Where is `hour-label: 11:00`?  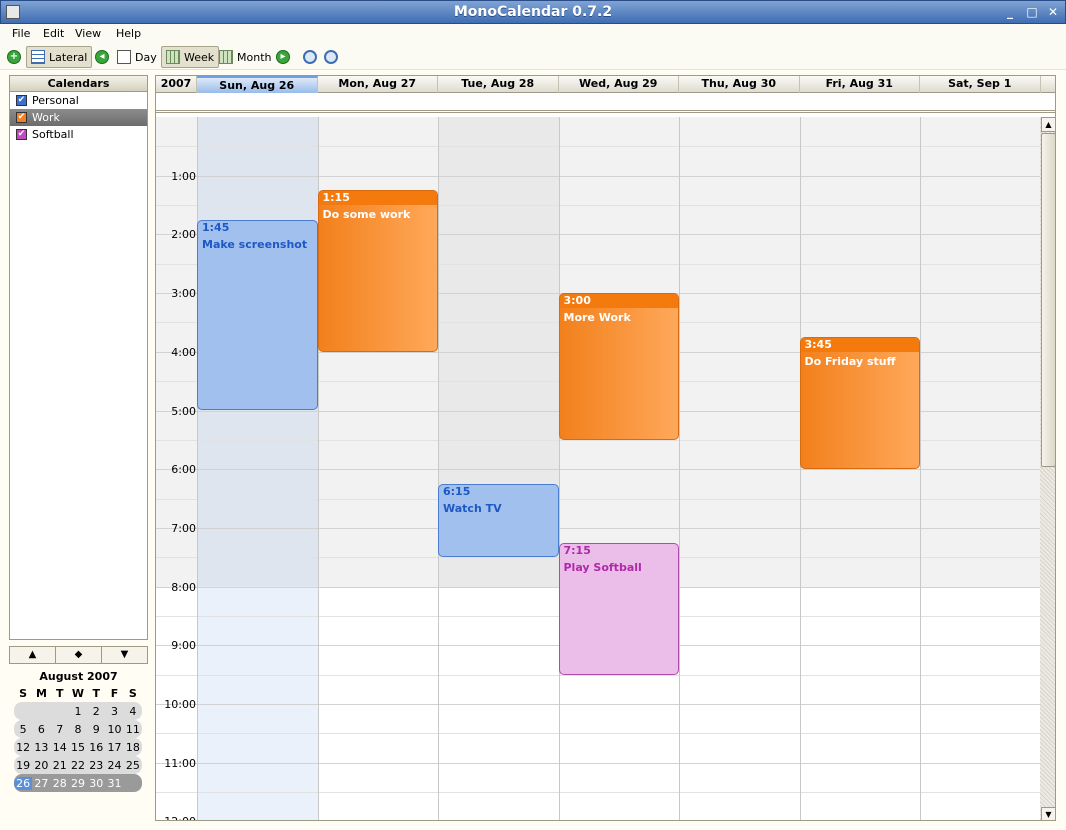
hour-label: 11:00 is located at coordinates (180, 763).